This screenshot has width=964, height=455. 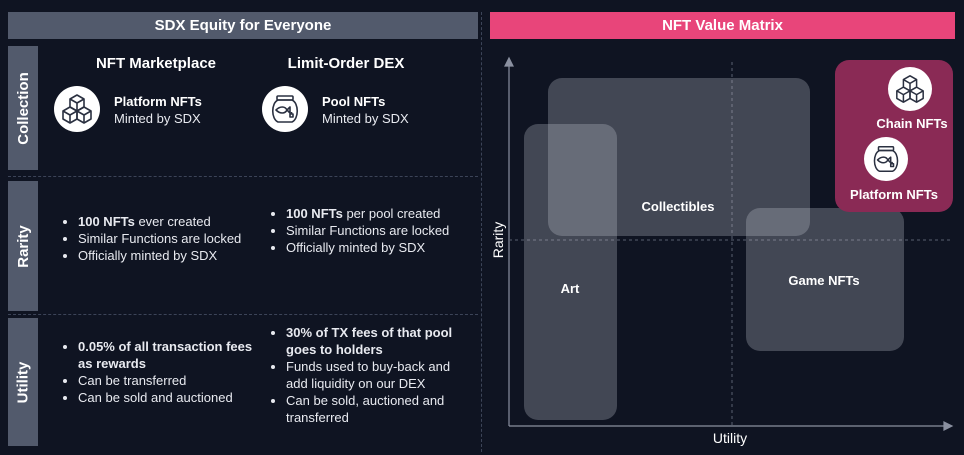 What do you see at coordinates (373, 409) in the screenshot?
I see `list-item: Can be sold, auctioned and transferred` at bounding box center [373, 409].